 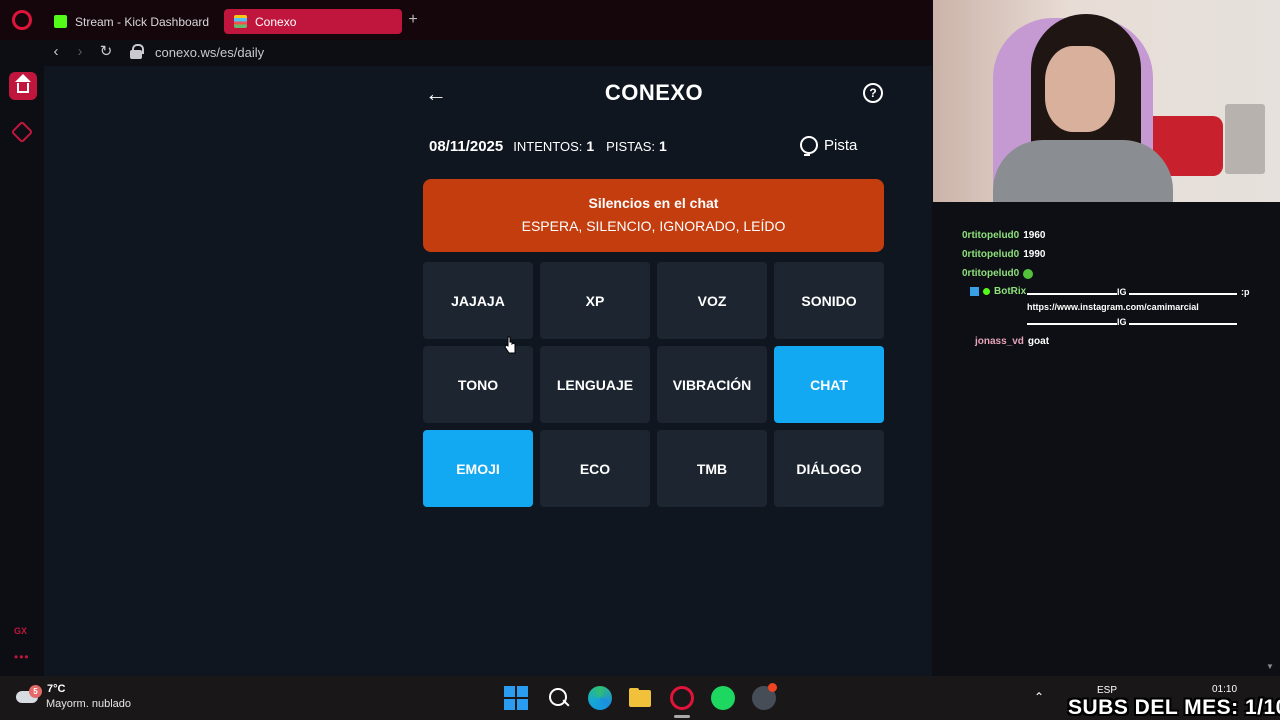 What do you see at coordinates (56, 52) in the screenshot?
I see `back-icon: ‹` at bounding box center [56, 52].